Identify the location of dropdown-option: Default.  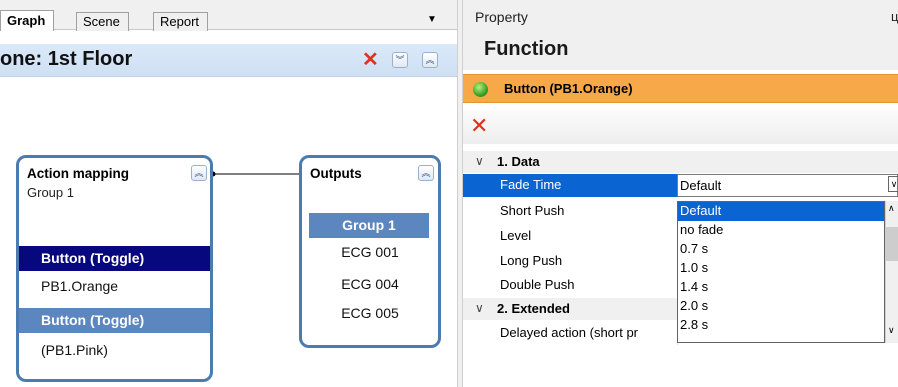
(781, 211).